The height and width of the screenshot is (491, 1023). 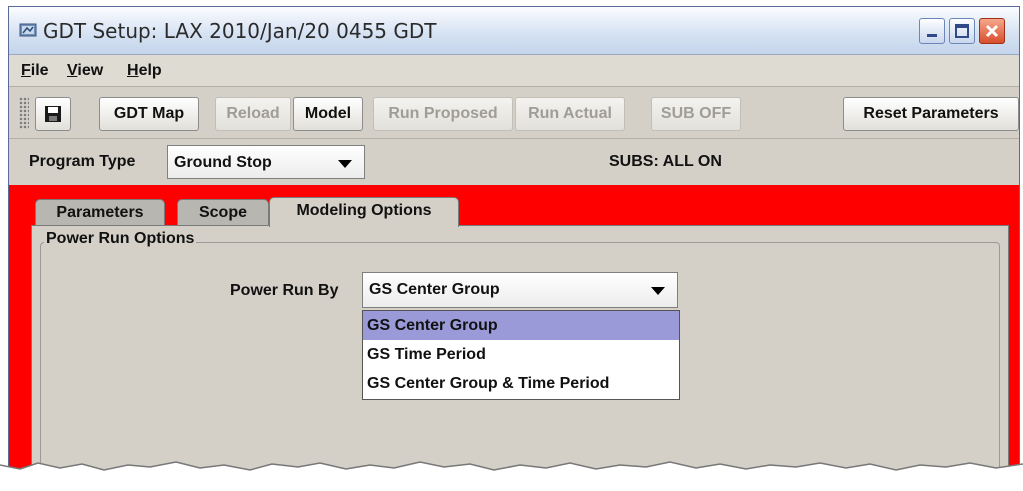 What do you see at coordinates (144, 71) in the screenshot?
I see `menu-help: Help` at bounding box center [144, 71].